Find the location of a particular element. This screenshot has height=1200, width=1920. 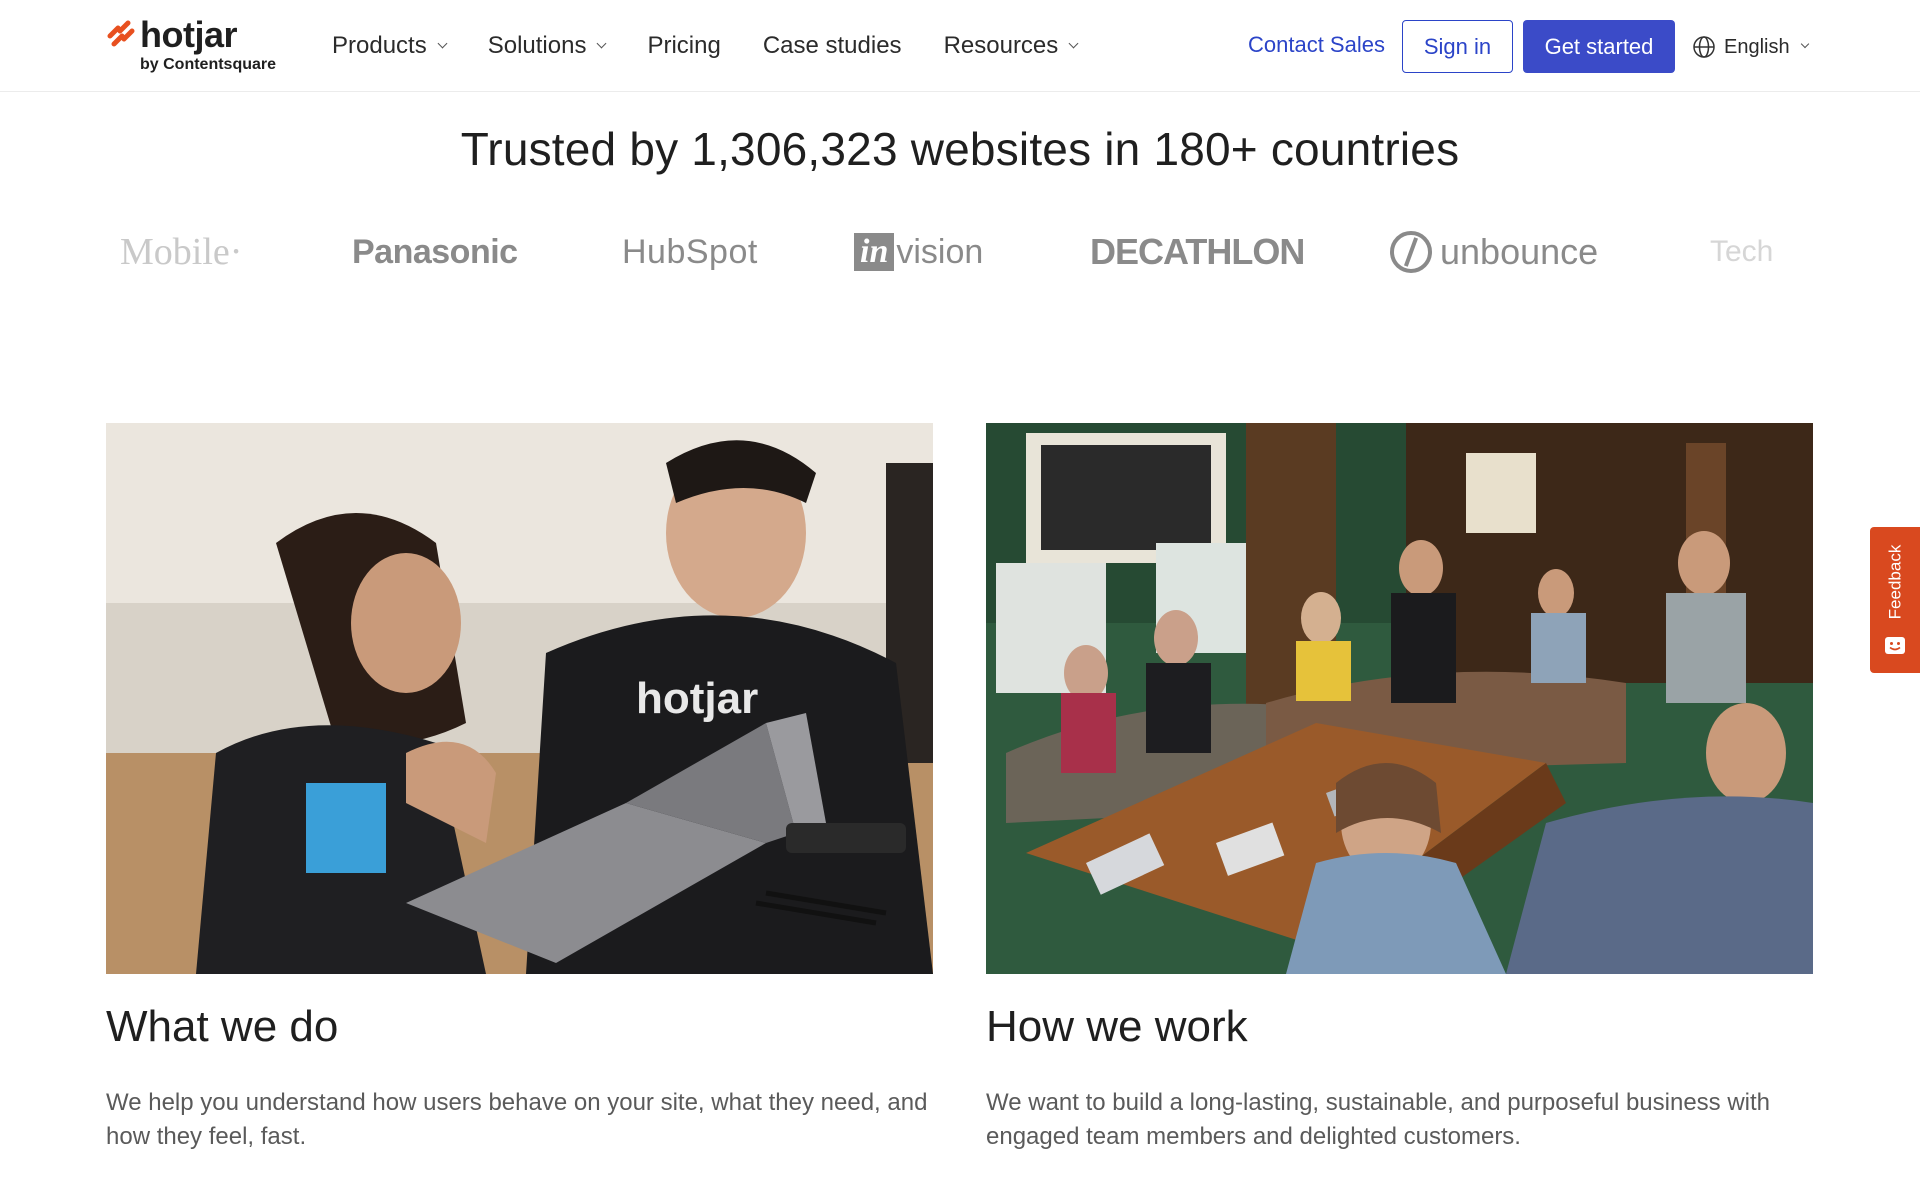

feedback-label: Feedback is located at coordinates (1895, 582).